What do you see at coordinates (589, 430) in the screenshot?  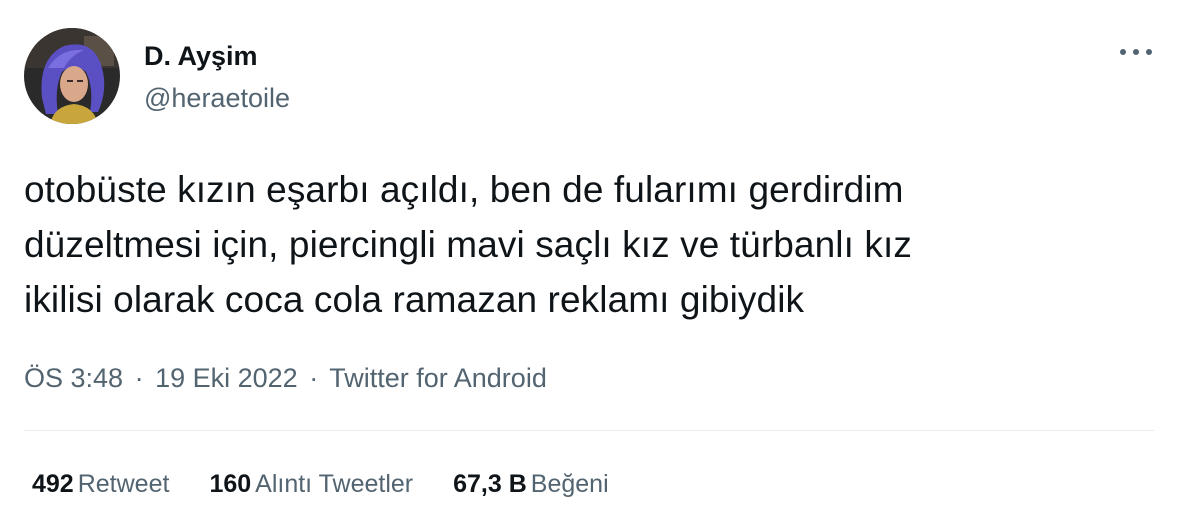 I see `divider` at bounding box center [589, 430].